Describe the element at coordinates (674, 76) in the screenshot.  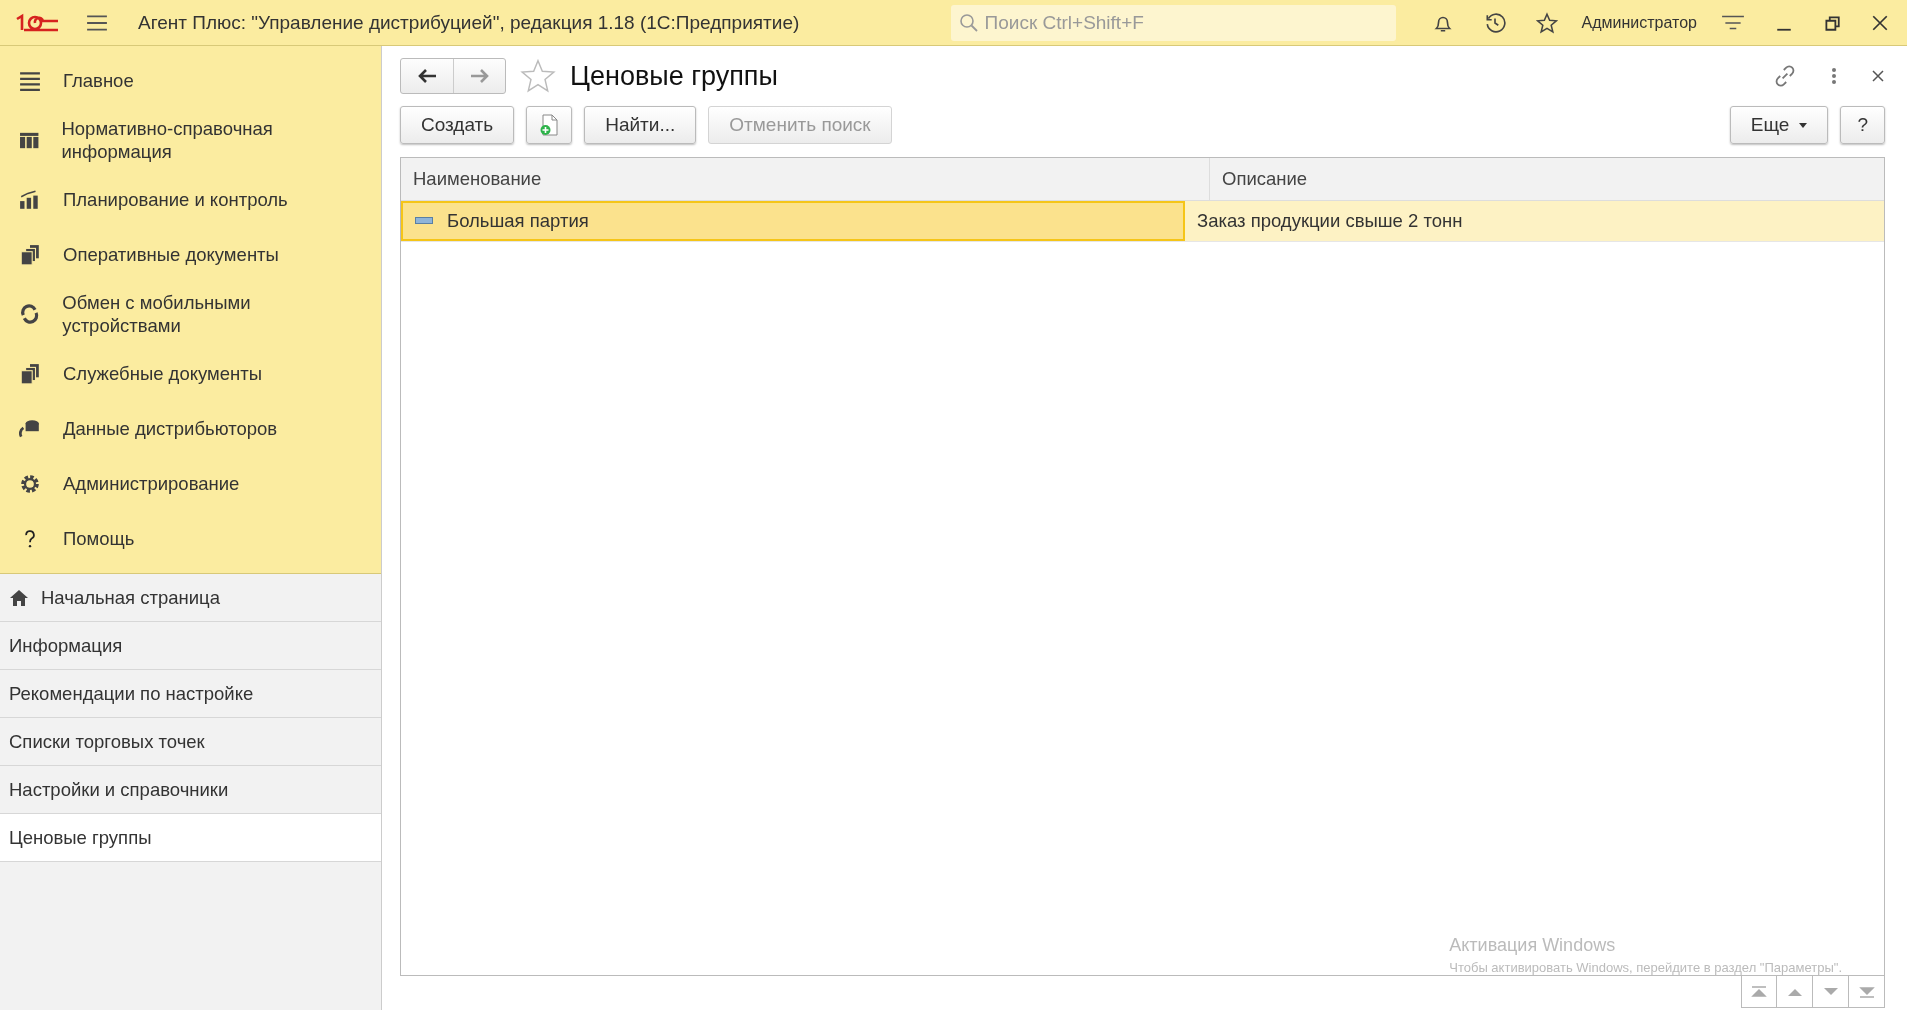
I see `form-title: Ценовые группы` at that location.